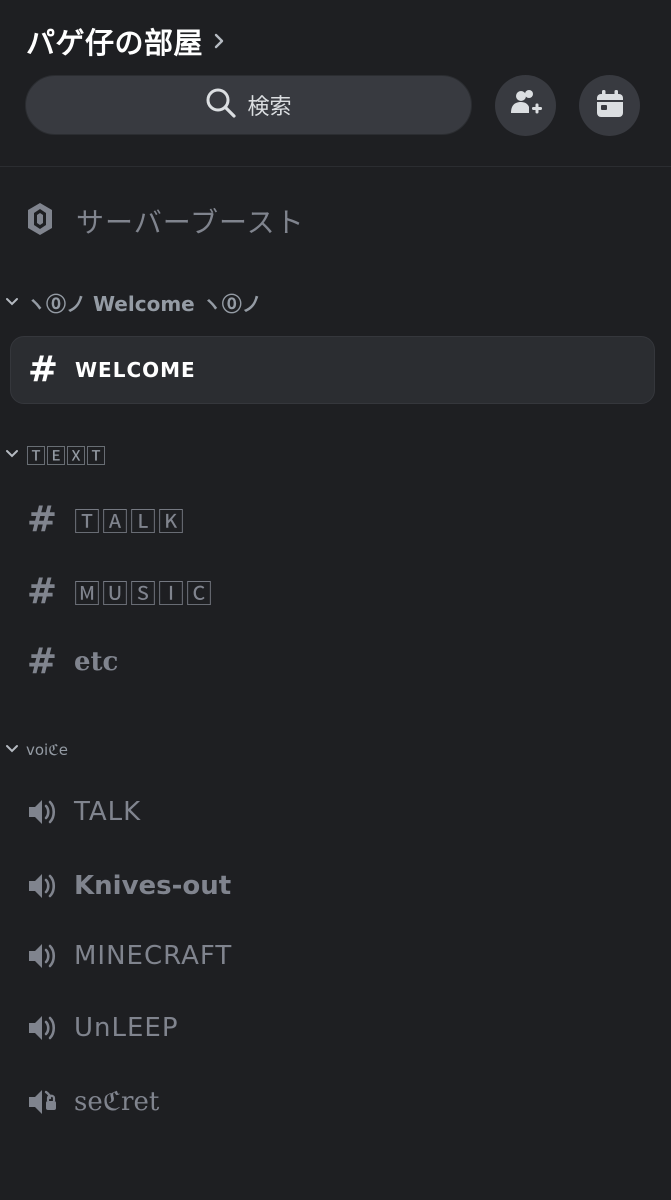  I want to click on server-boost-label: サーバーブースト, so click(190, 222).